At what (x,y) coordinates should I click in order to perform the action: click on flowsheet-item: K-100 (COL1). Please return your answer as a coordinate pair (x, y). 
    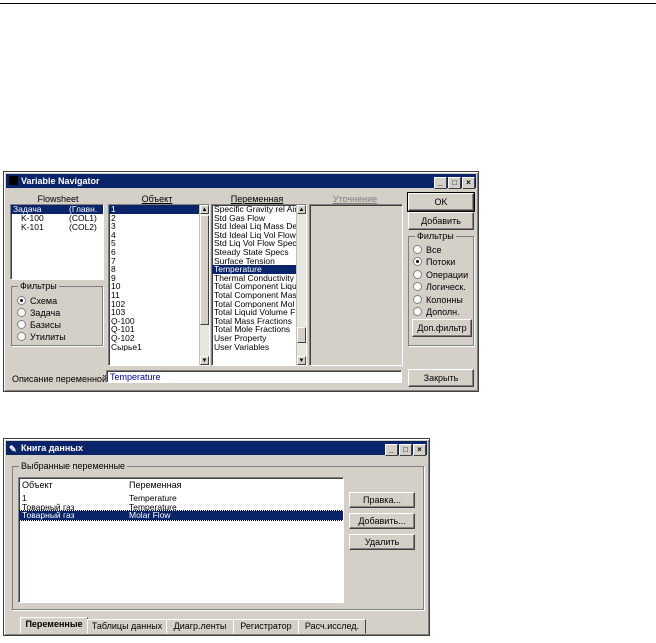
    Looking at the image, I should click on (57, 218).